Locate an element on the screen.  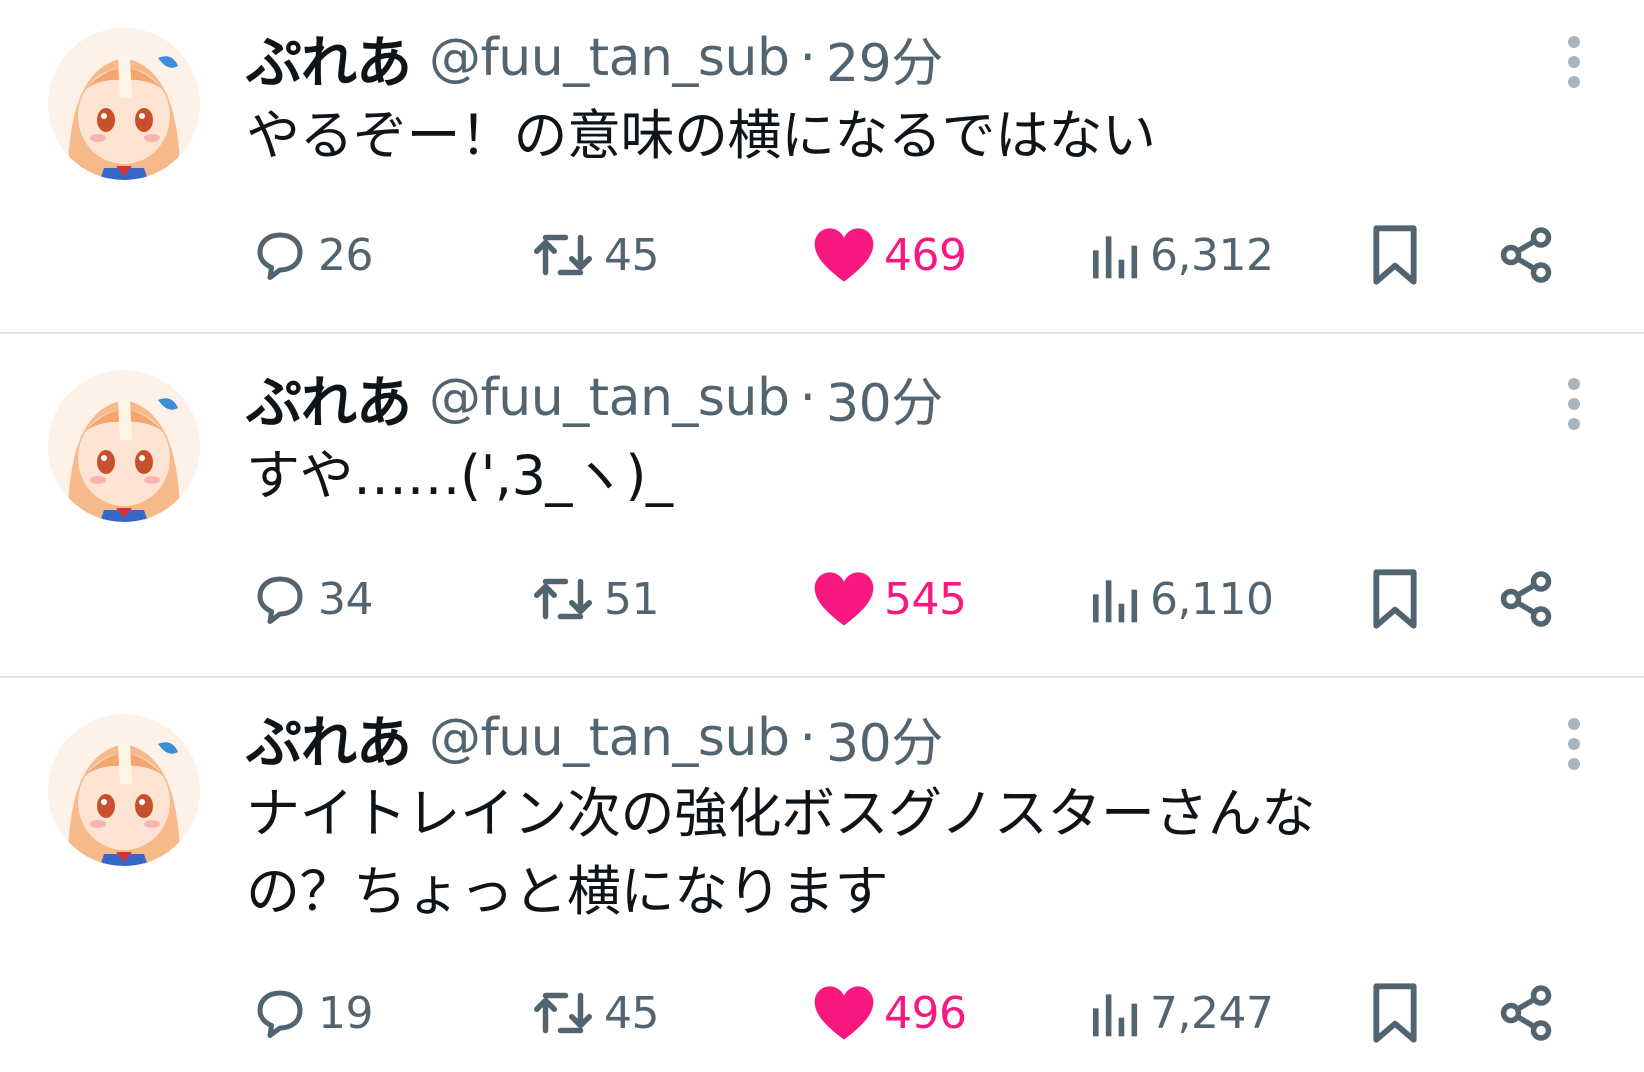
timestamp: 29分 is located at coordinates (884, 58).